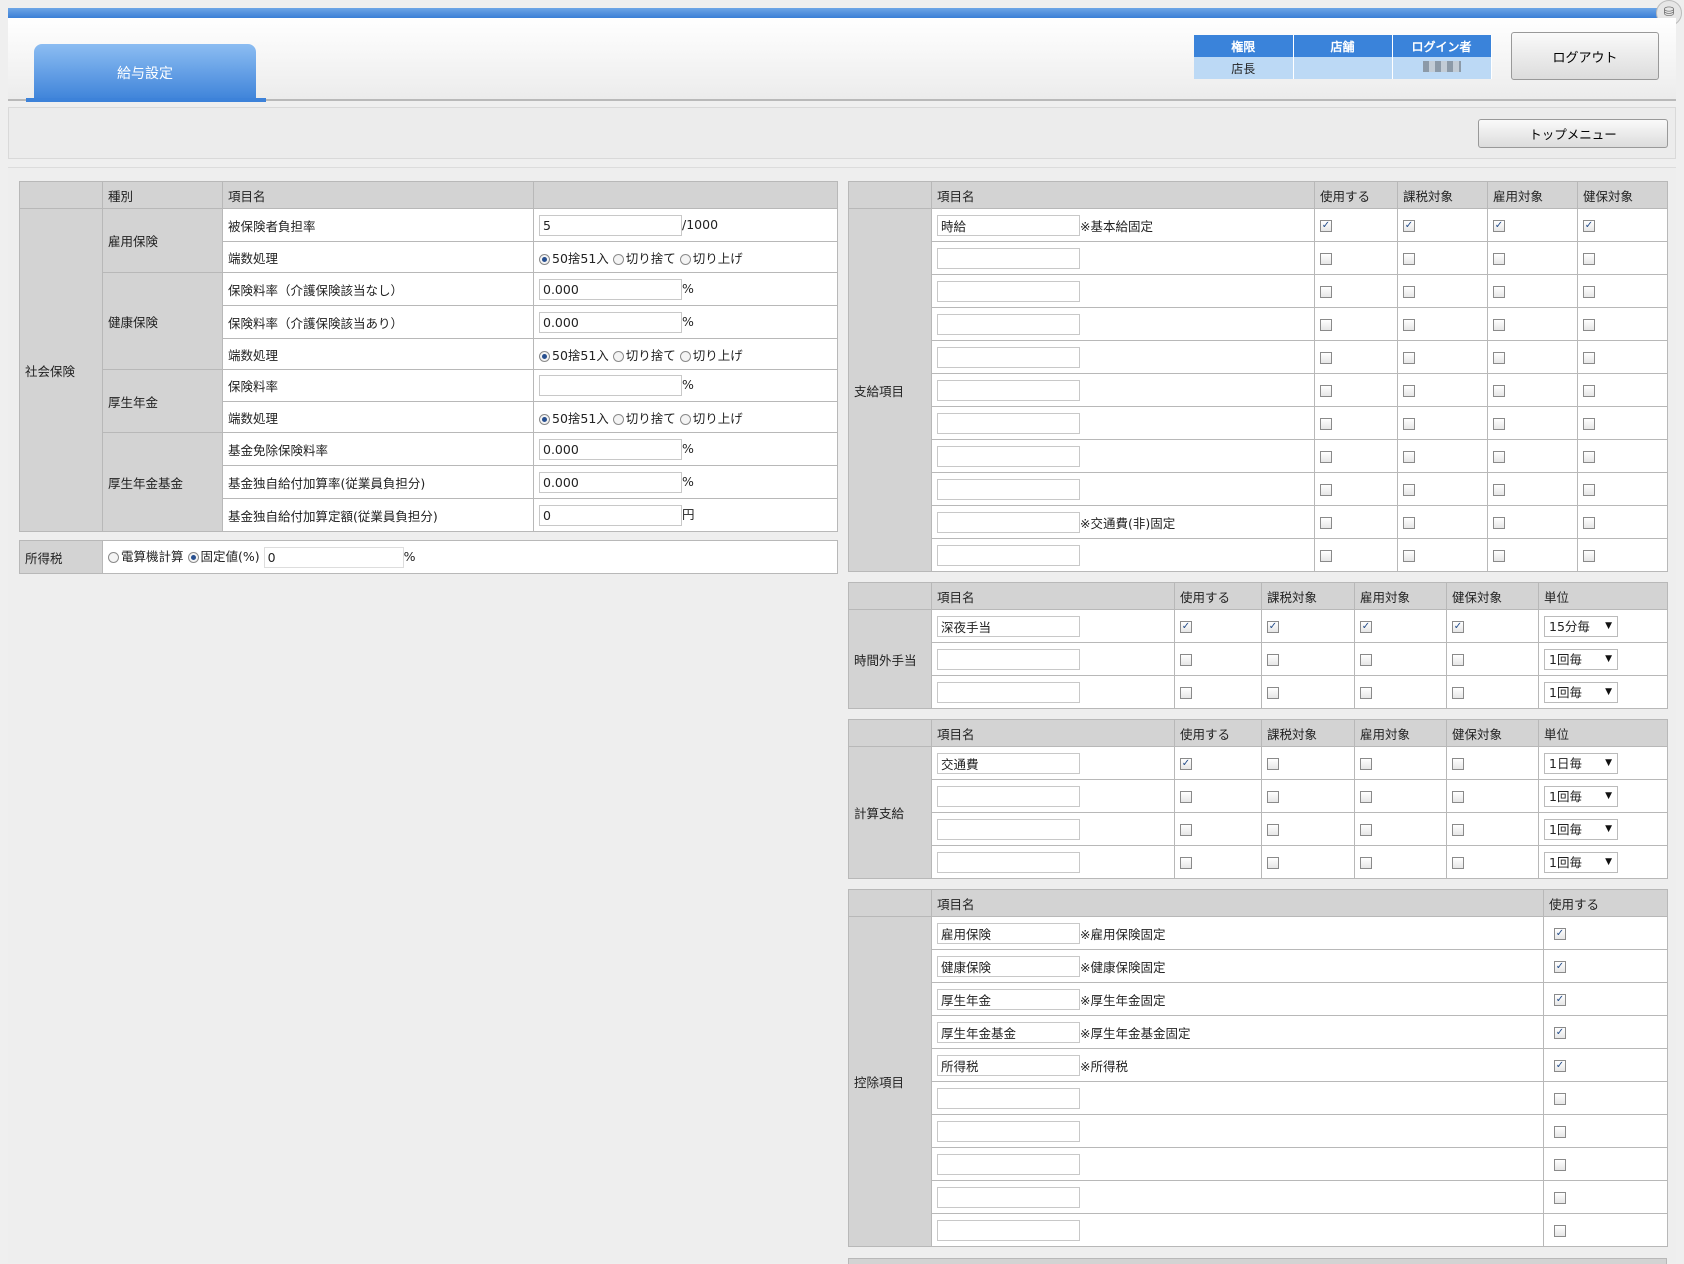 The height and width of the screenshot is (1264, 1684). I want to click on logout-button: ログアウト, so click(1585, 56).